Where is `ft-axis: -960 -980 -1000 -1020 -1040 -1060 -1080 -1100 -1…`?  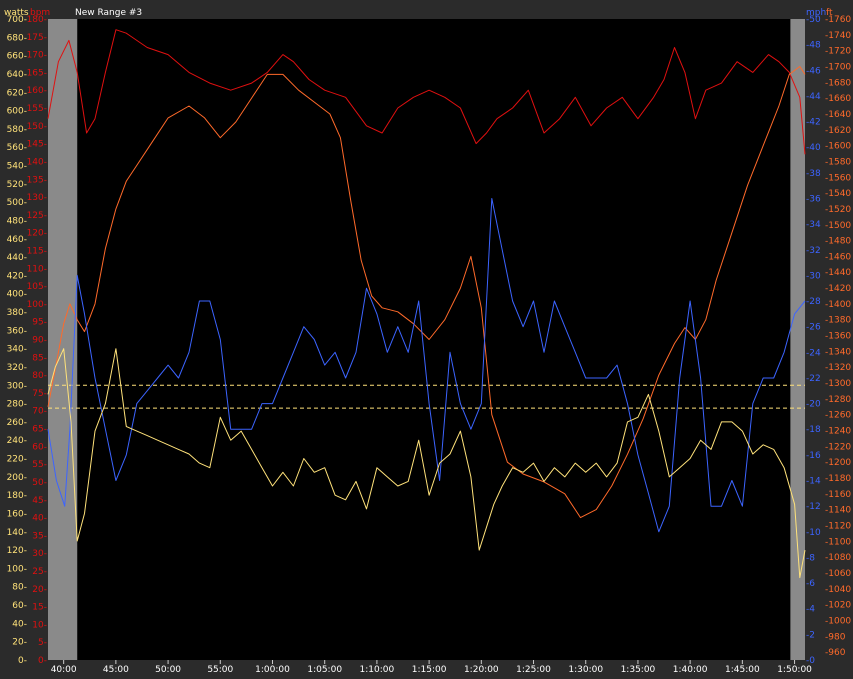
ft-axis: -960 -980 -1000 -1020 -1040 -1060 -1080 -1100 -1… is located at coordinates (838, 336).